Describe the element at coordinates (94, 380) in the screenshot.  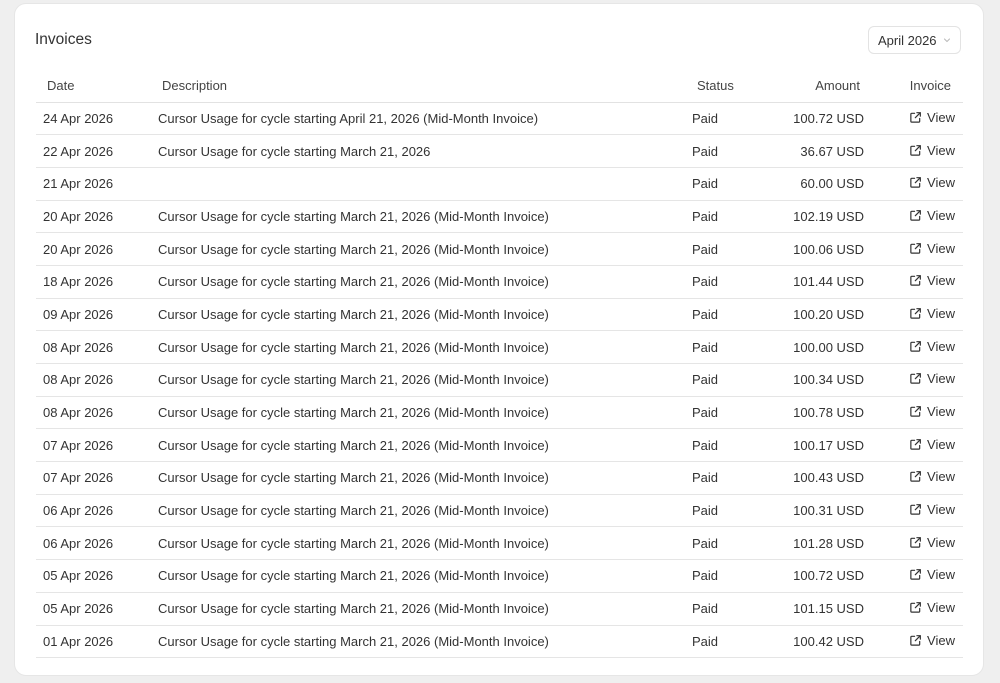
I see `invoice-date: 08 Apr 2026` at that location.